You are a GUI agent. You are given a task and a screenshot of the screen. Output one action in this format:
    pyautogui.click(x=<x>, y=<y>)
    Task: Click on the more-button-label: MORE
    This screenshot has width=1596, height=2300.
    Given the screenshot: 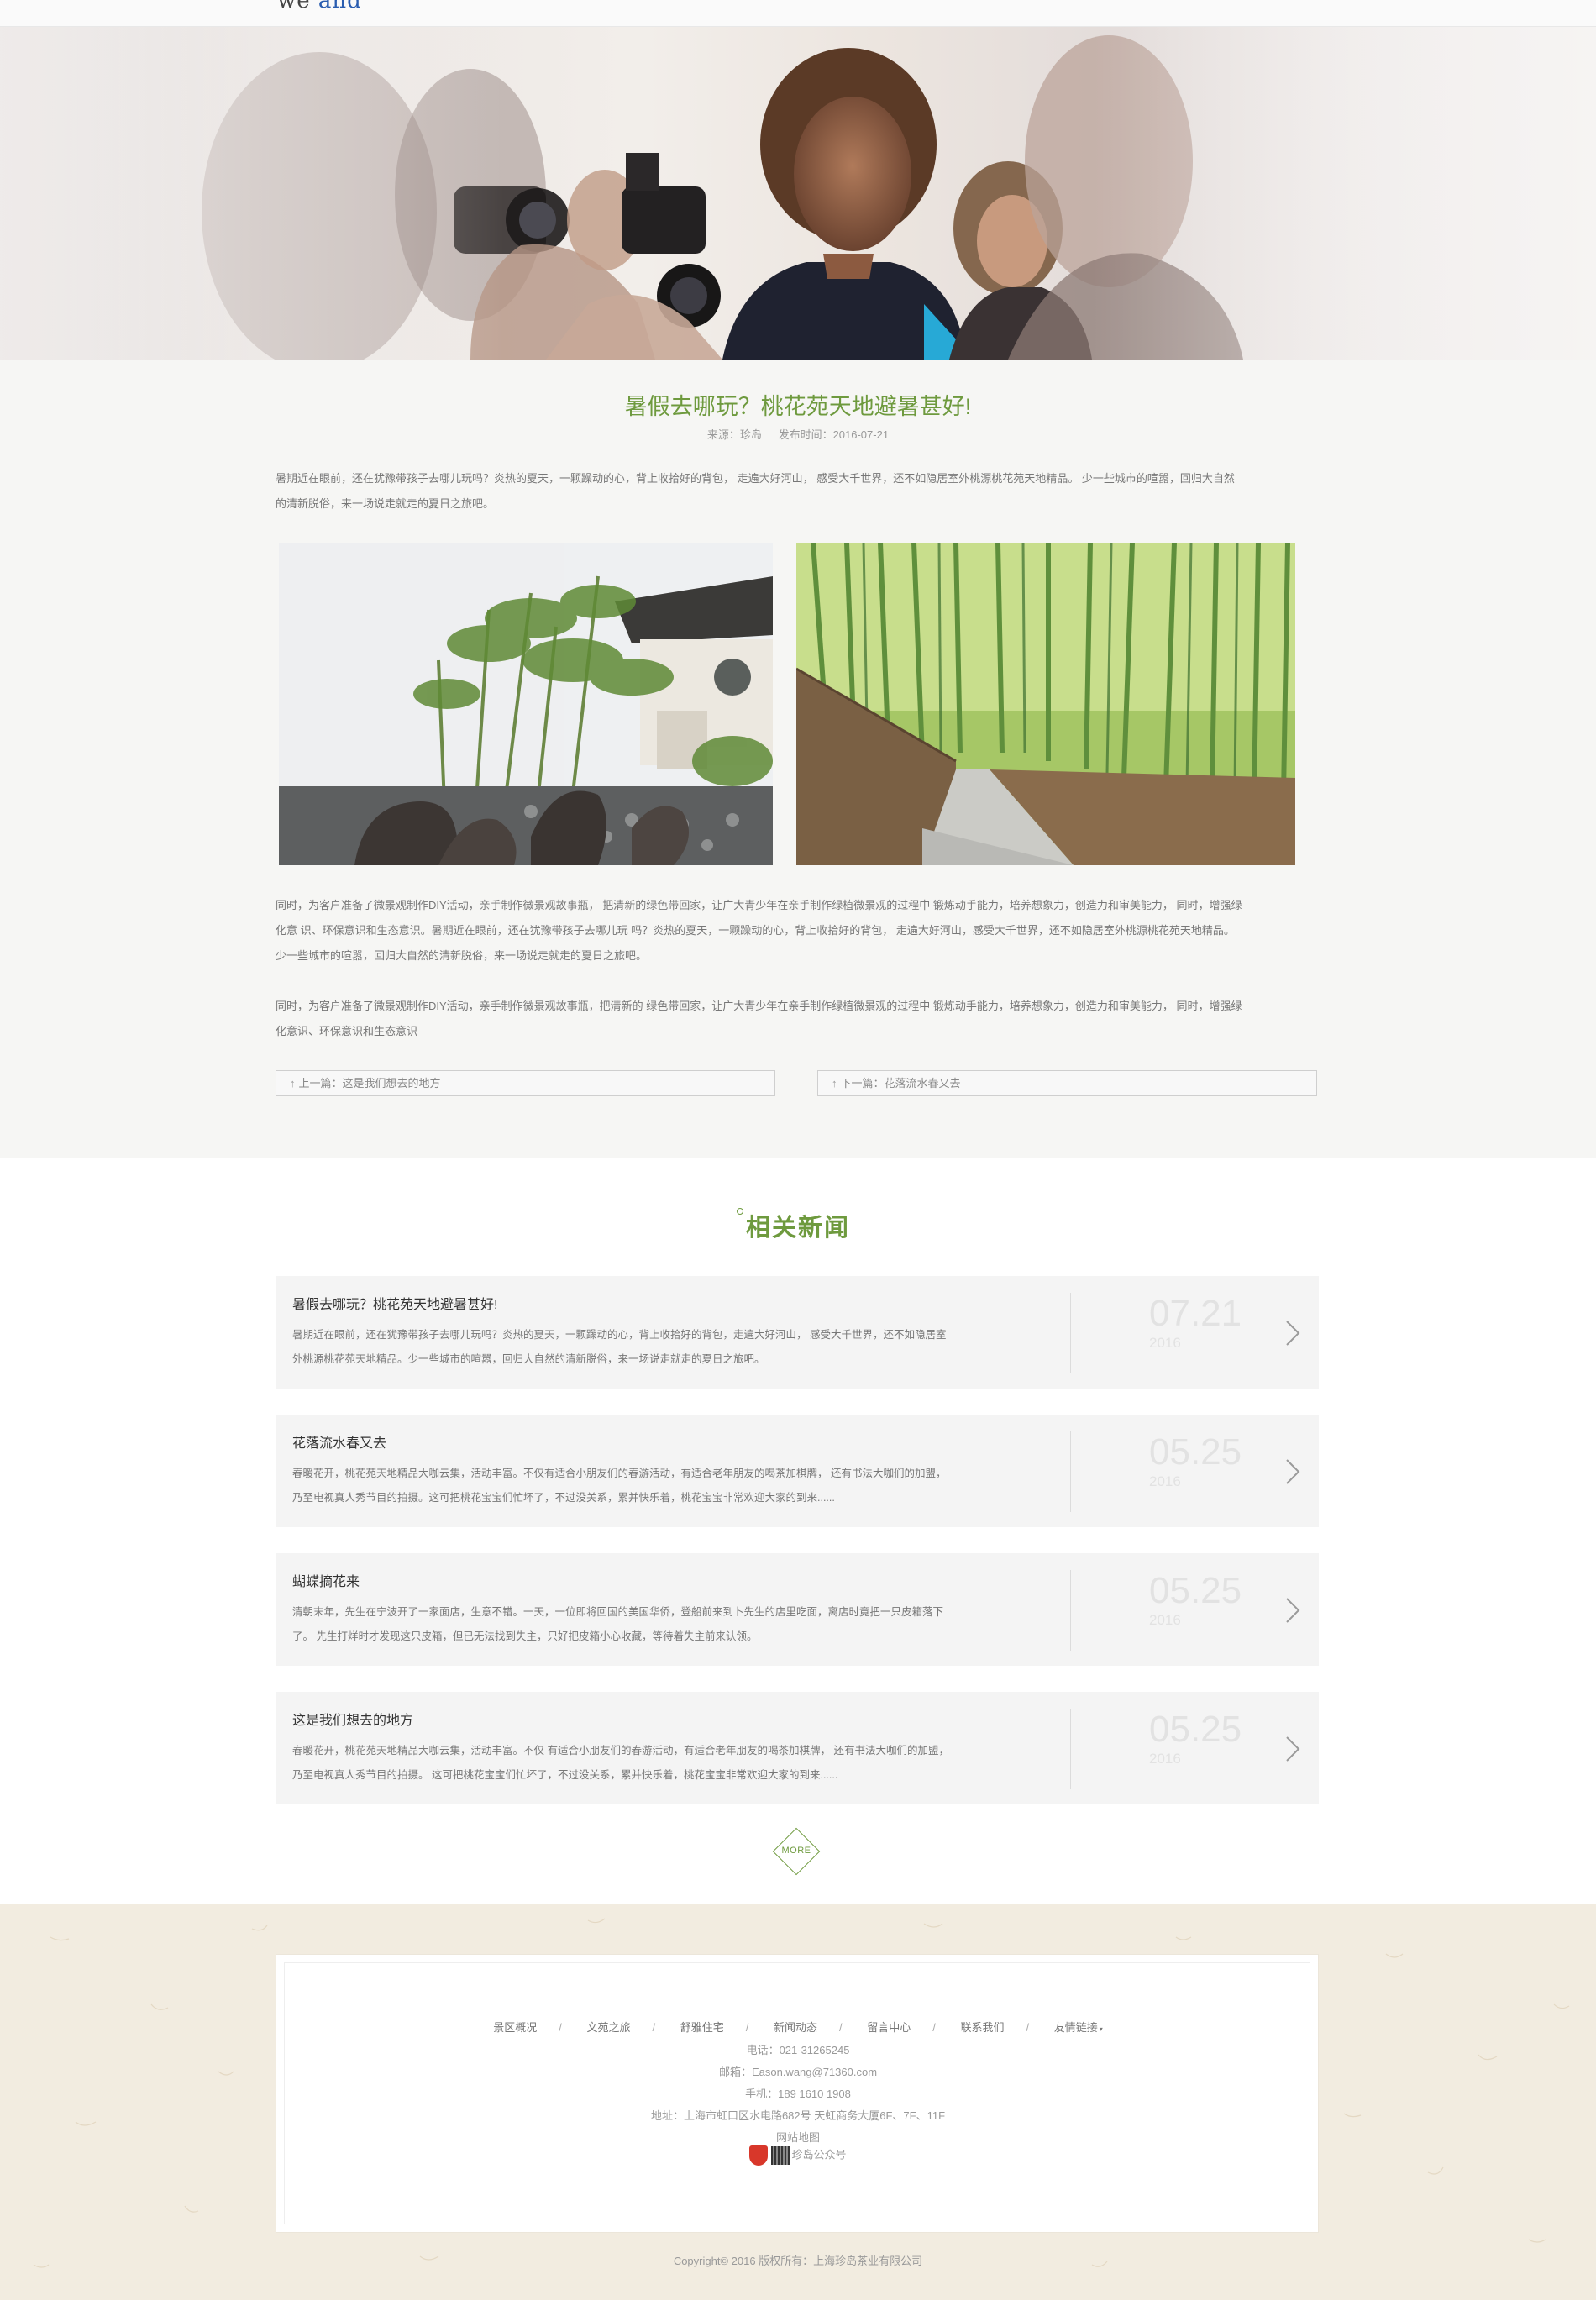 What is the action you would take?
    pyautogui.click(x=796, y=1851)
    